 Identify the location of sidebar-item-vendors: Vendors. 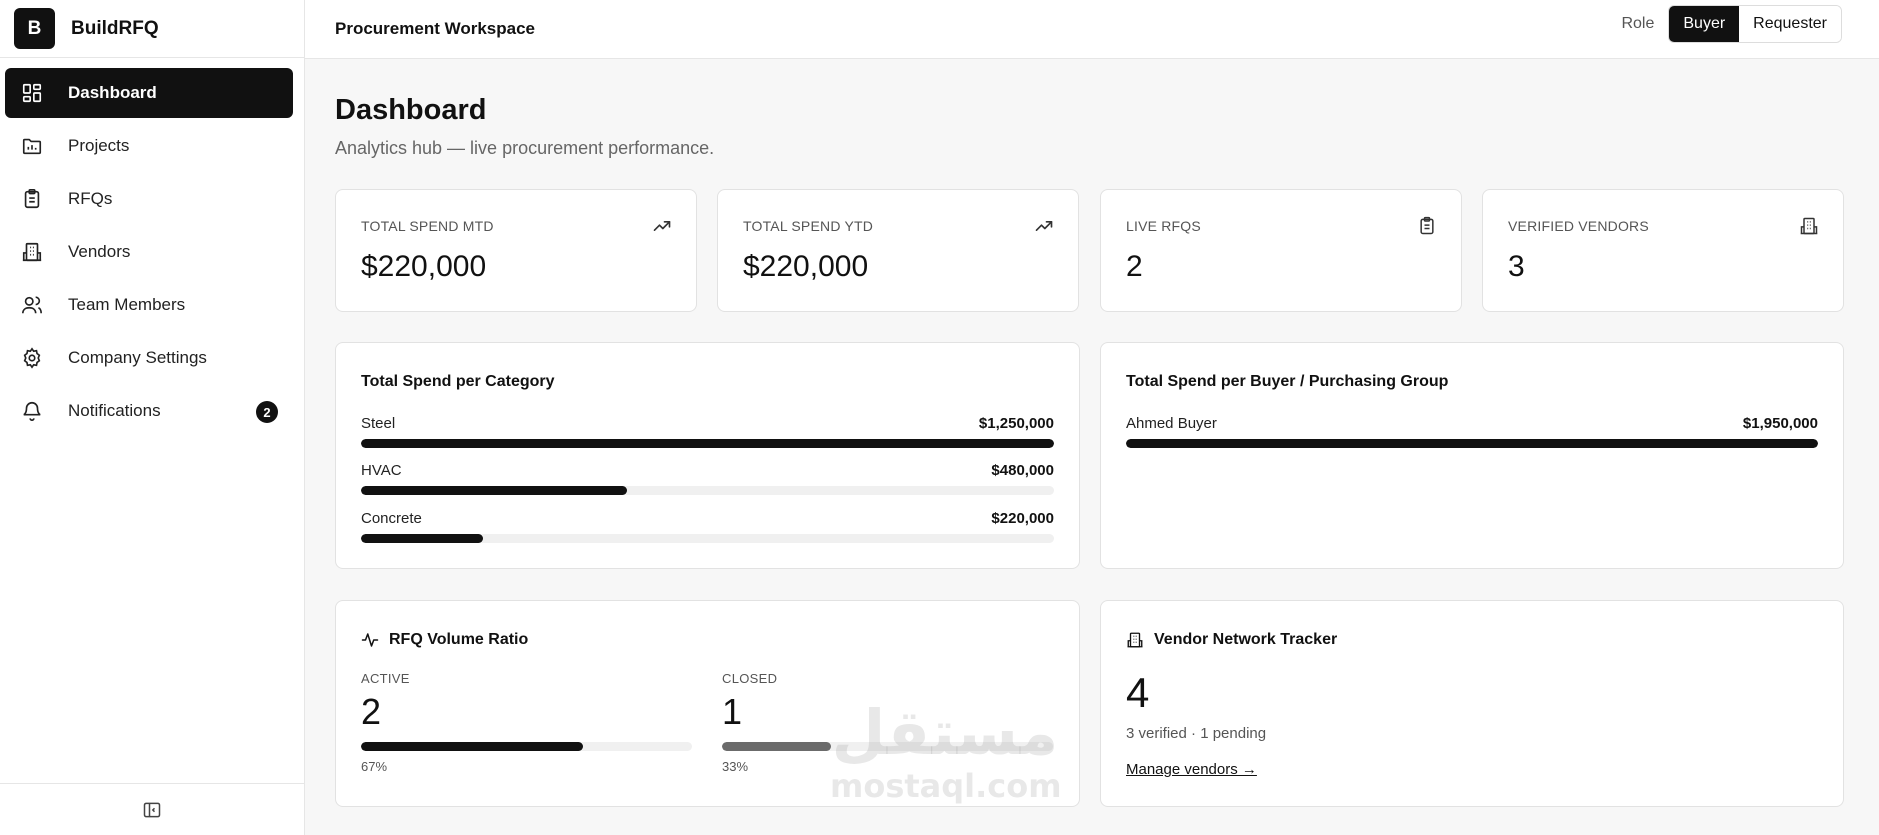
(149, 252).